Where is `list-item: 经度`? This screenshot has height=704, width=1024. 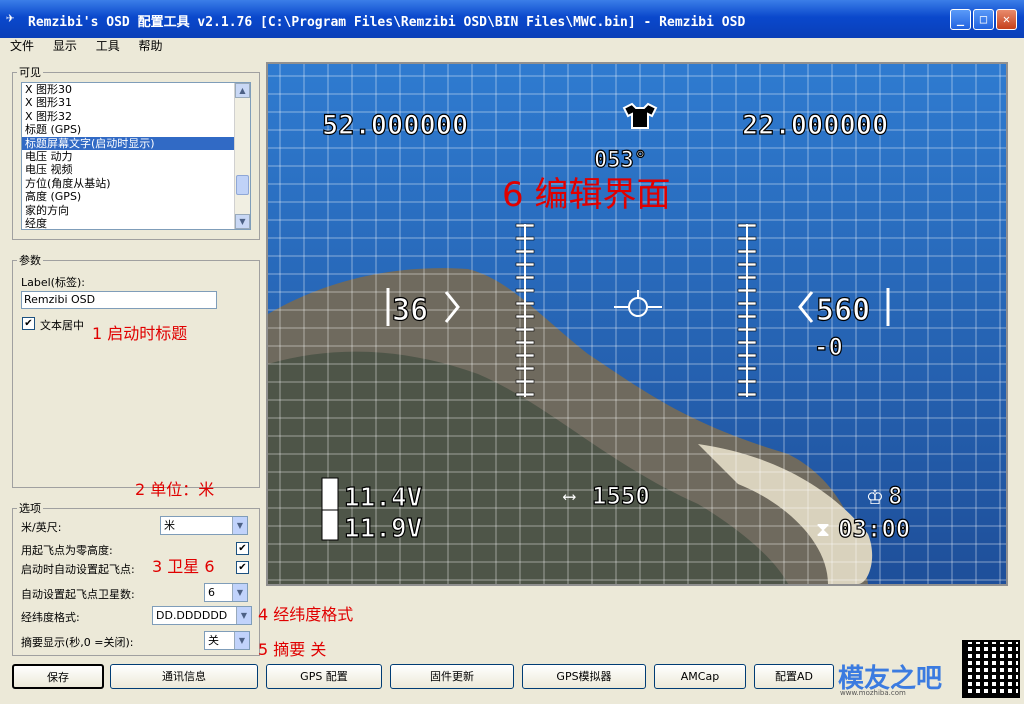 list-item: 经度 is located at coordinates (136, 223).